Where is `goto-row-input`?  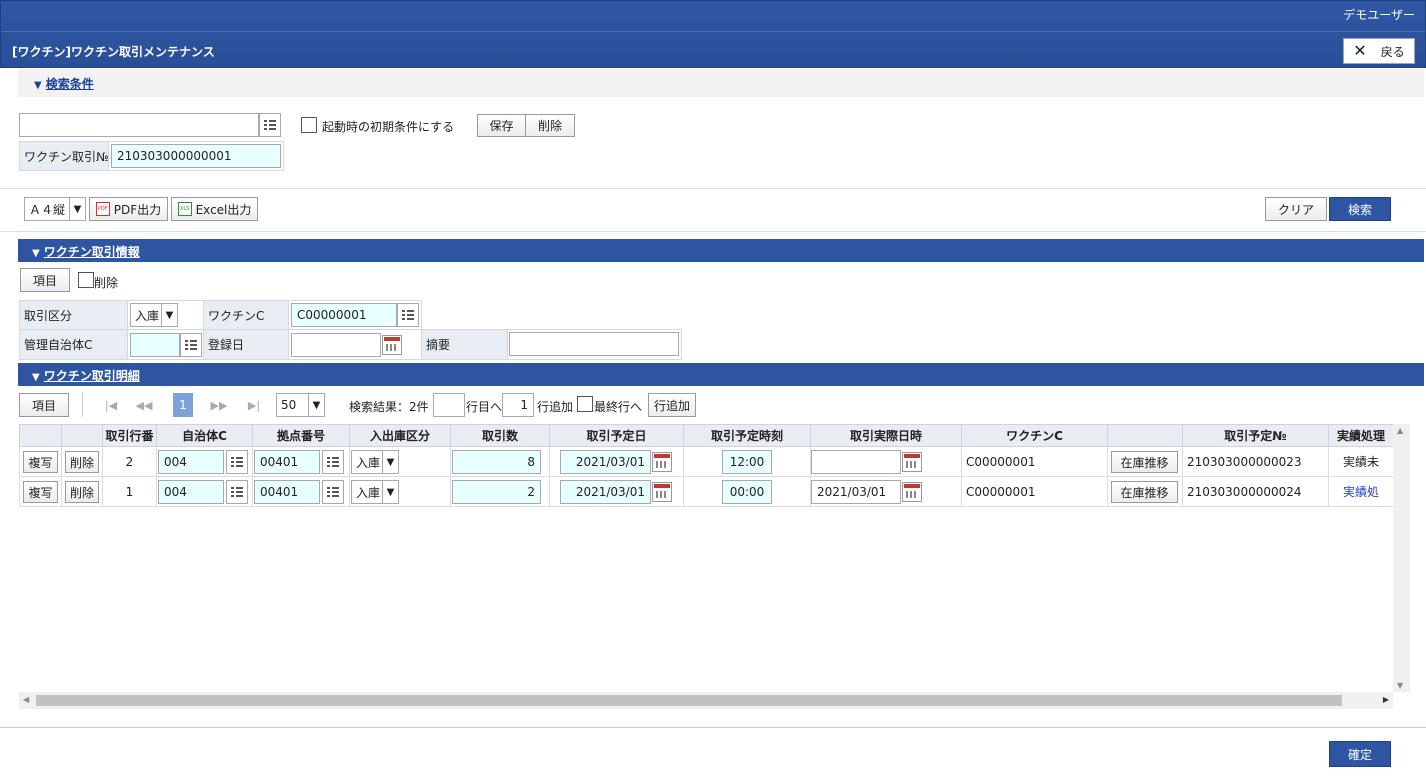 goto-row-input is located at coordinates (449, 405).